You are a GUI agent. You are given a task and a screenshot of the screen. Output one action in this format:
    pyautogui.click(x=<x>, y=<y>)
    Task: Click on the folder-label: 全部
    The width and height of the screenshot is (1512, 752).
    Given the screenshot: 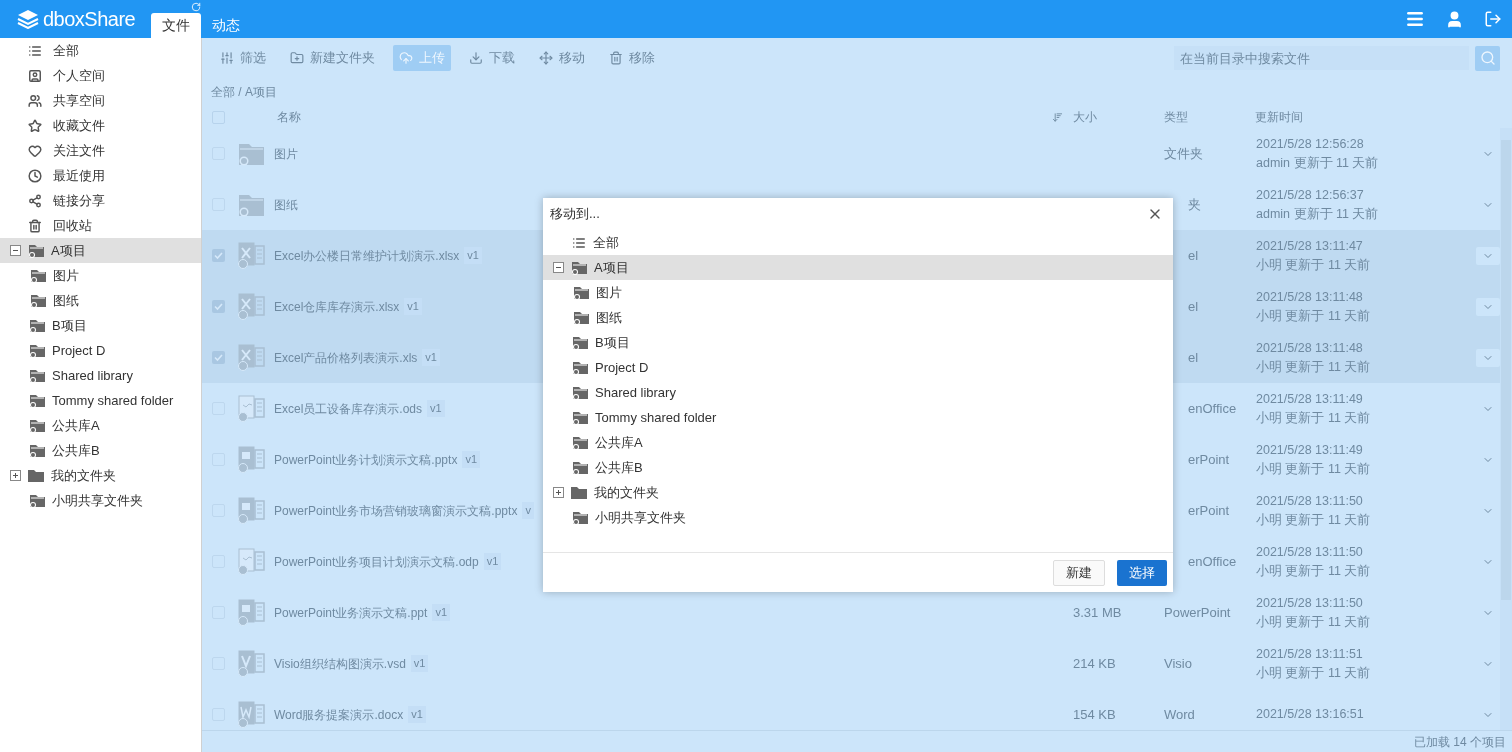 What is the action you would take?
    pyautogui.click(x=606, y=242)
    